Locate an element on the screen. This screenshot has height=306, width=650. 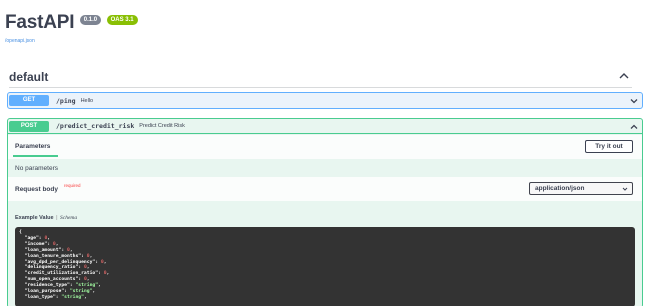
code-key: "delinquency_ratio" is located at coordinates (51, 268).